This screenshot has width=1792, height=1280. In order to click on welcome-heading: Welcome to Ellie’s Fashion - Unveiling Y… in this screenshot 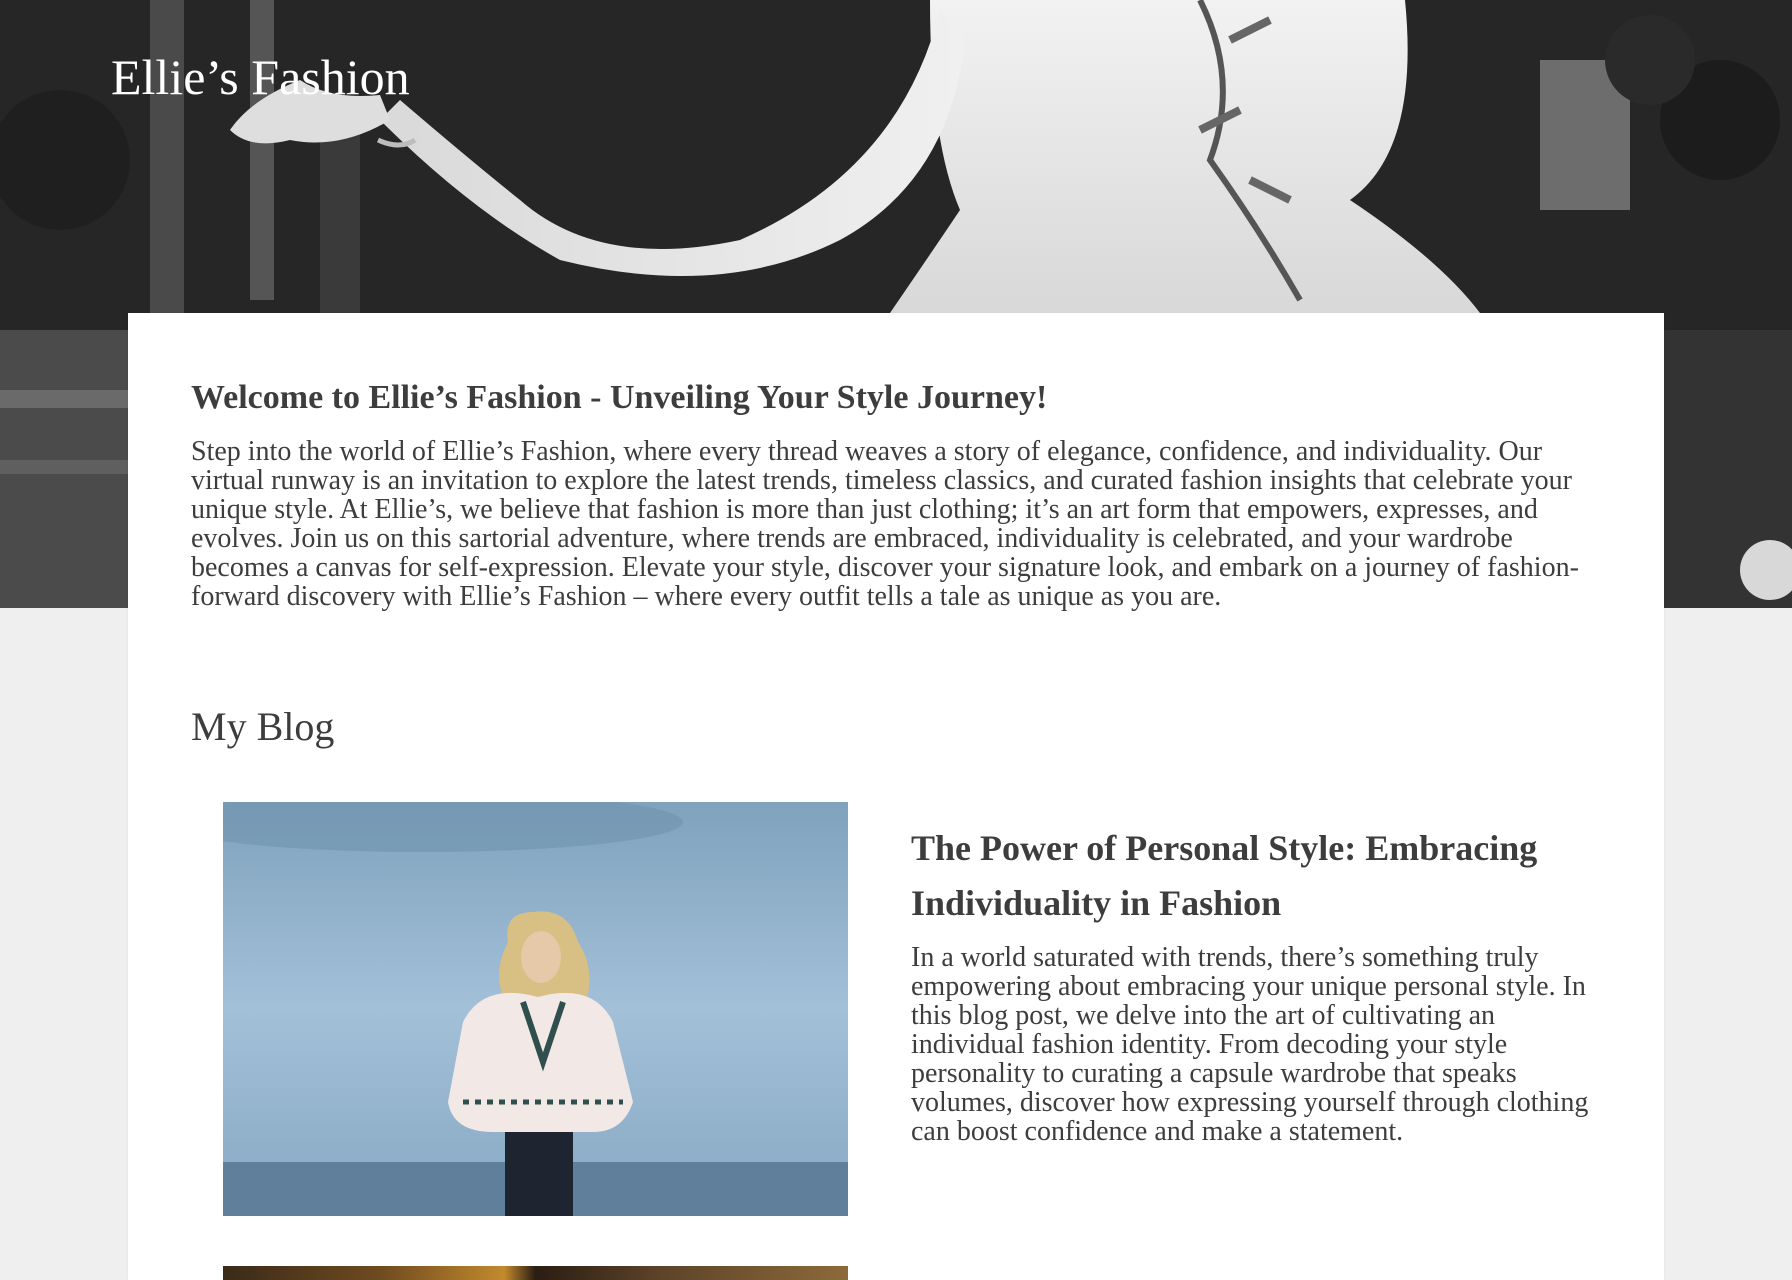, I will do `click(619, 397)`.